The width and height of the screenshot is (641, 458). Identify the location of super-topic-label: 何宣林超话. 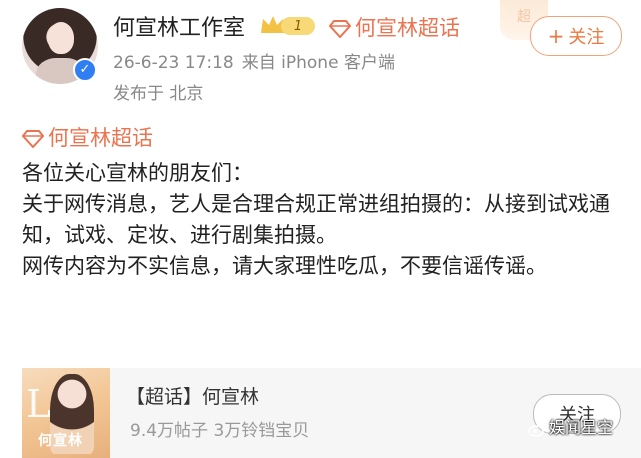
(407, 28).